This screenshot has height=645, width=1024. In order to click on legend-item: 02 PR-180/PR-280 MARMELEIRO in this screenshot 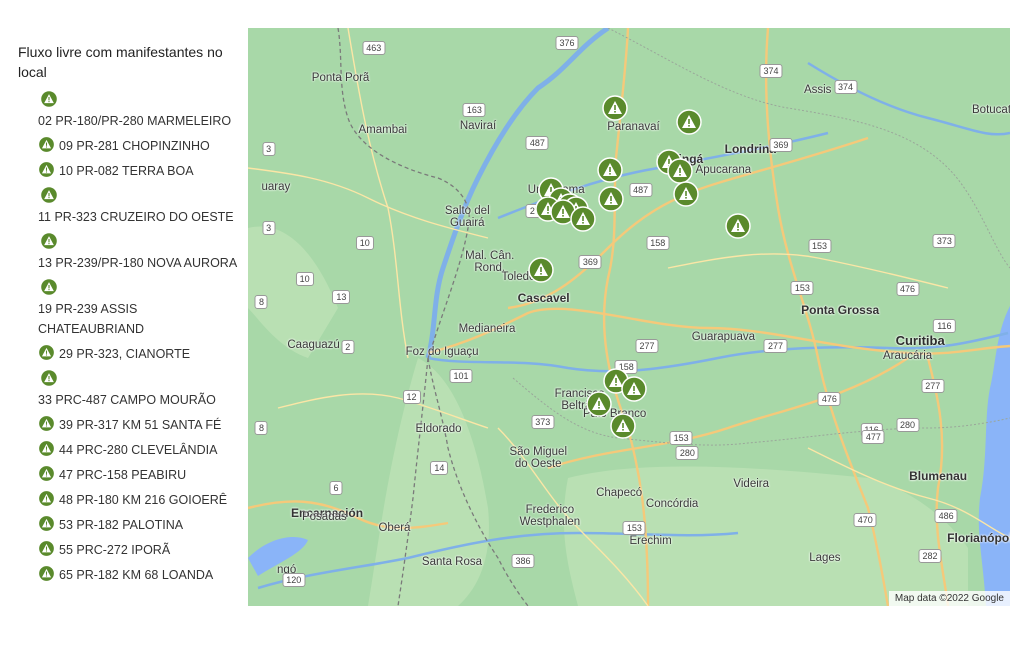, I will do `click(138, 110)`.